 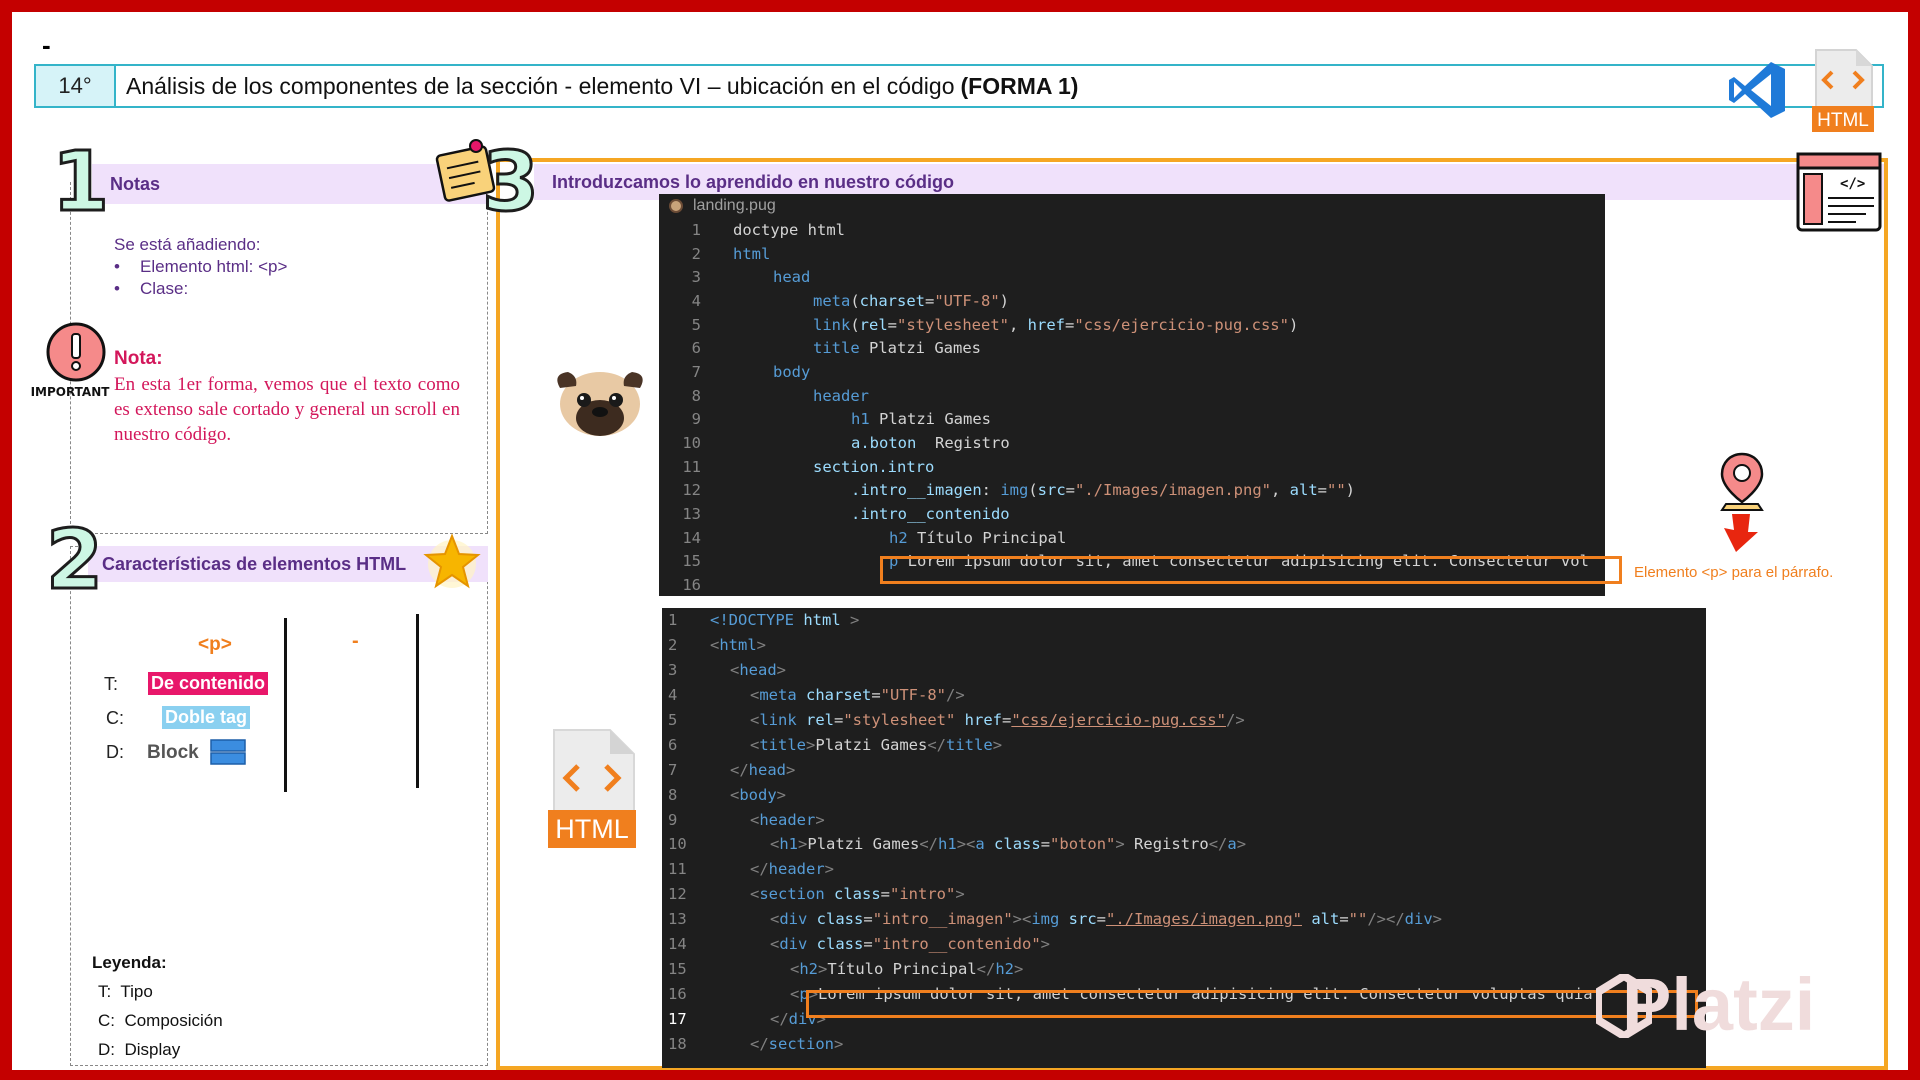 I want to click on code-line: 3 head, so click(x=1132, y=277).